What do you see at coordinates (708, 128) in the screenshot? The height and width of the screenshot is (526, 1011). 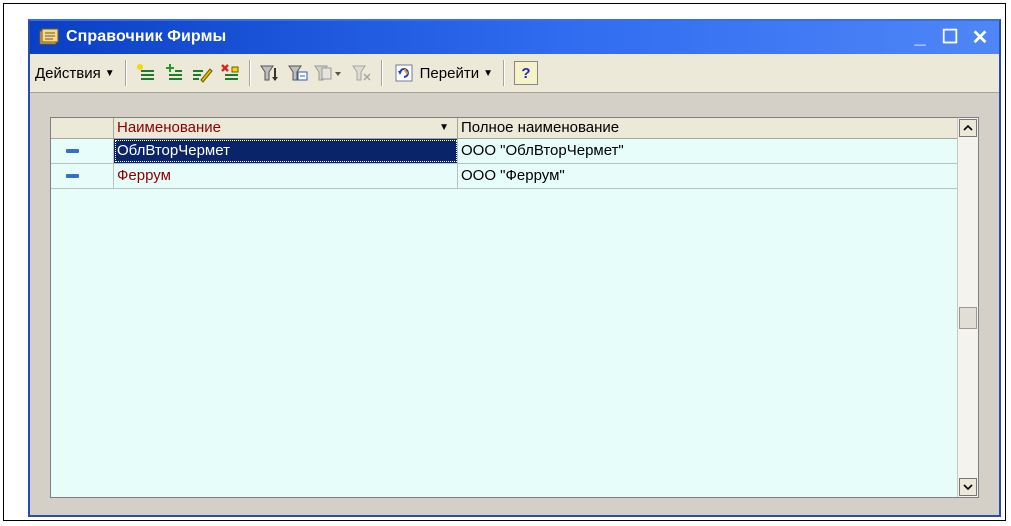 I see `header-fullname-column: Полное наименование` at bounding box center [708, 128].